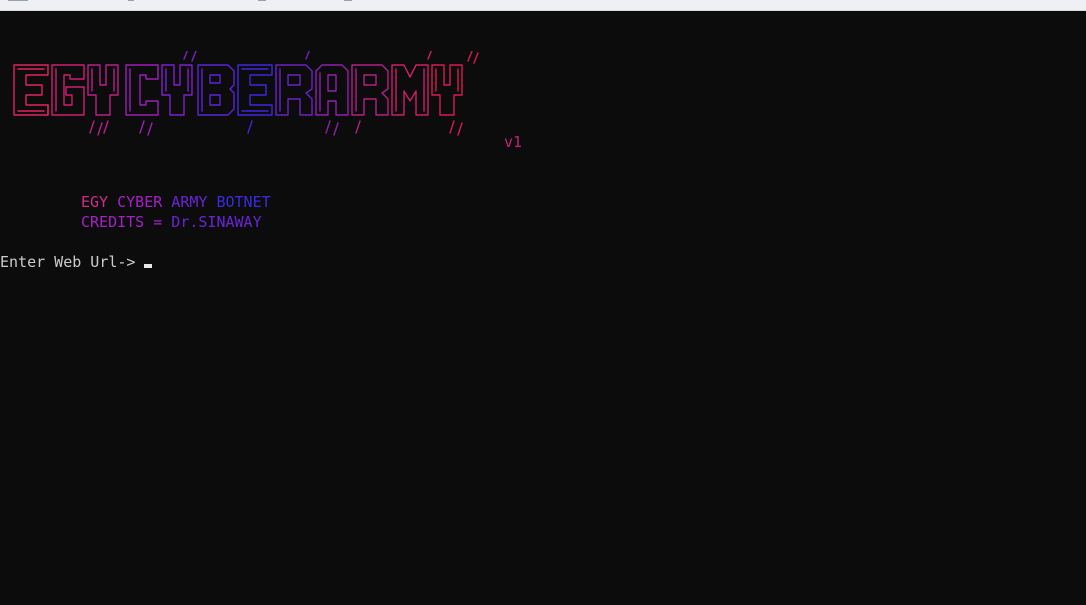 This screenshot has width=1086, height=605. I want to click on banner-letter-y3, so click(455, 93).